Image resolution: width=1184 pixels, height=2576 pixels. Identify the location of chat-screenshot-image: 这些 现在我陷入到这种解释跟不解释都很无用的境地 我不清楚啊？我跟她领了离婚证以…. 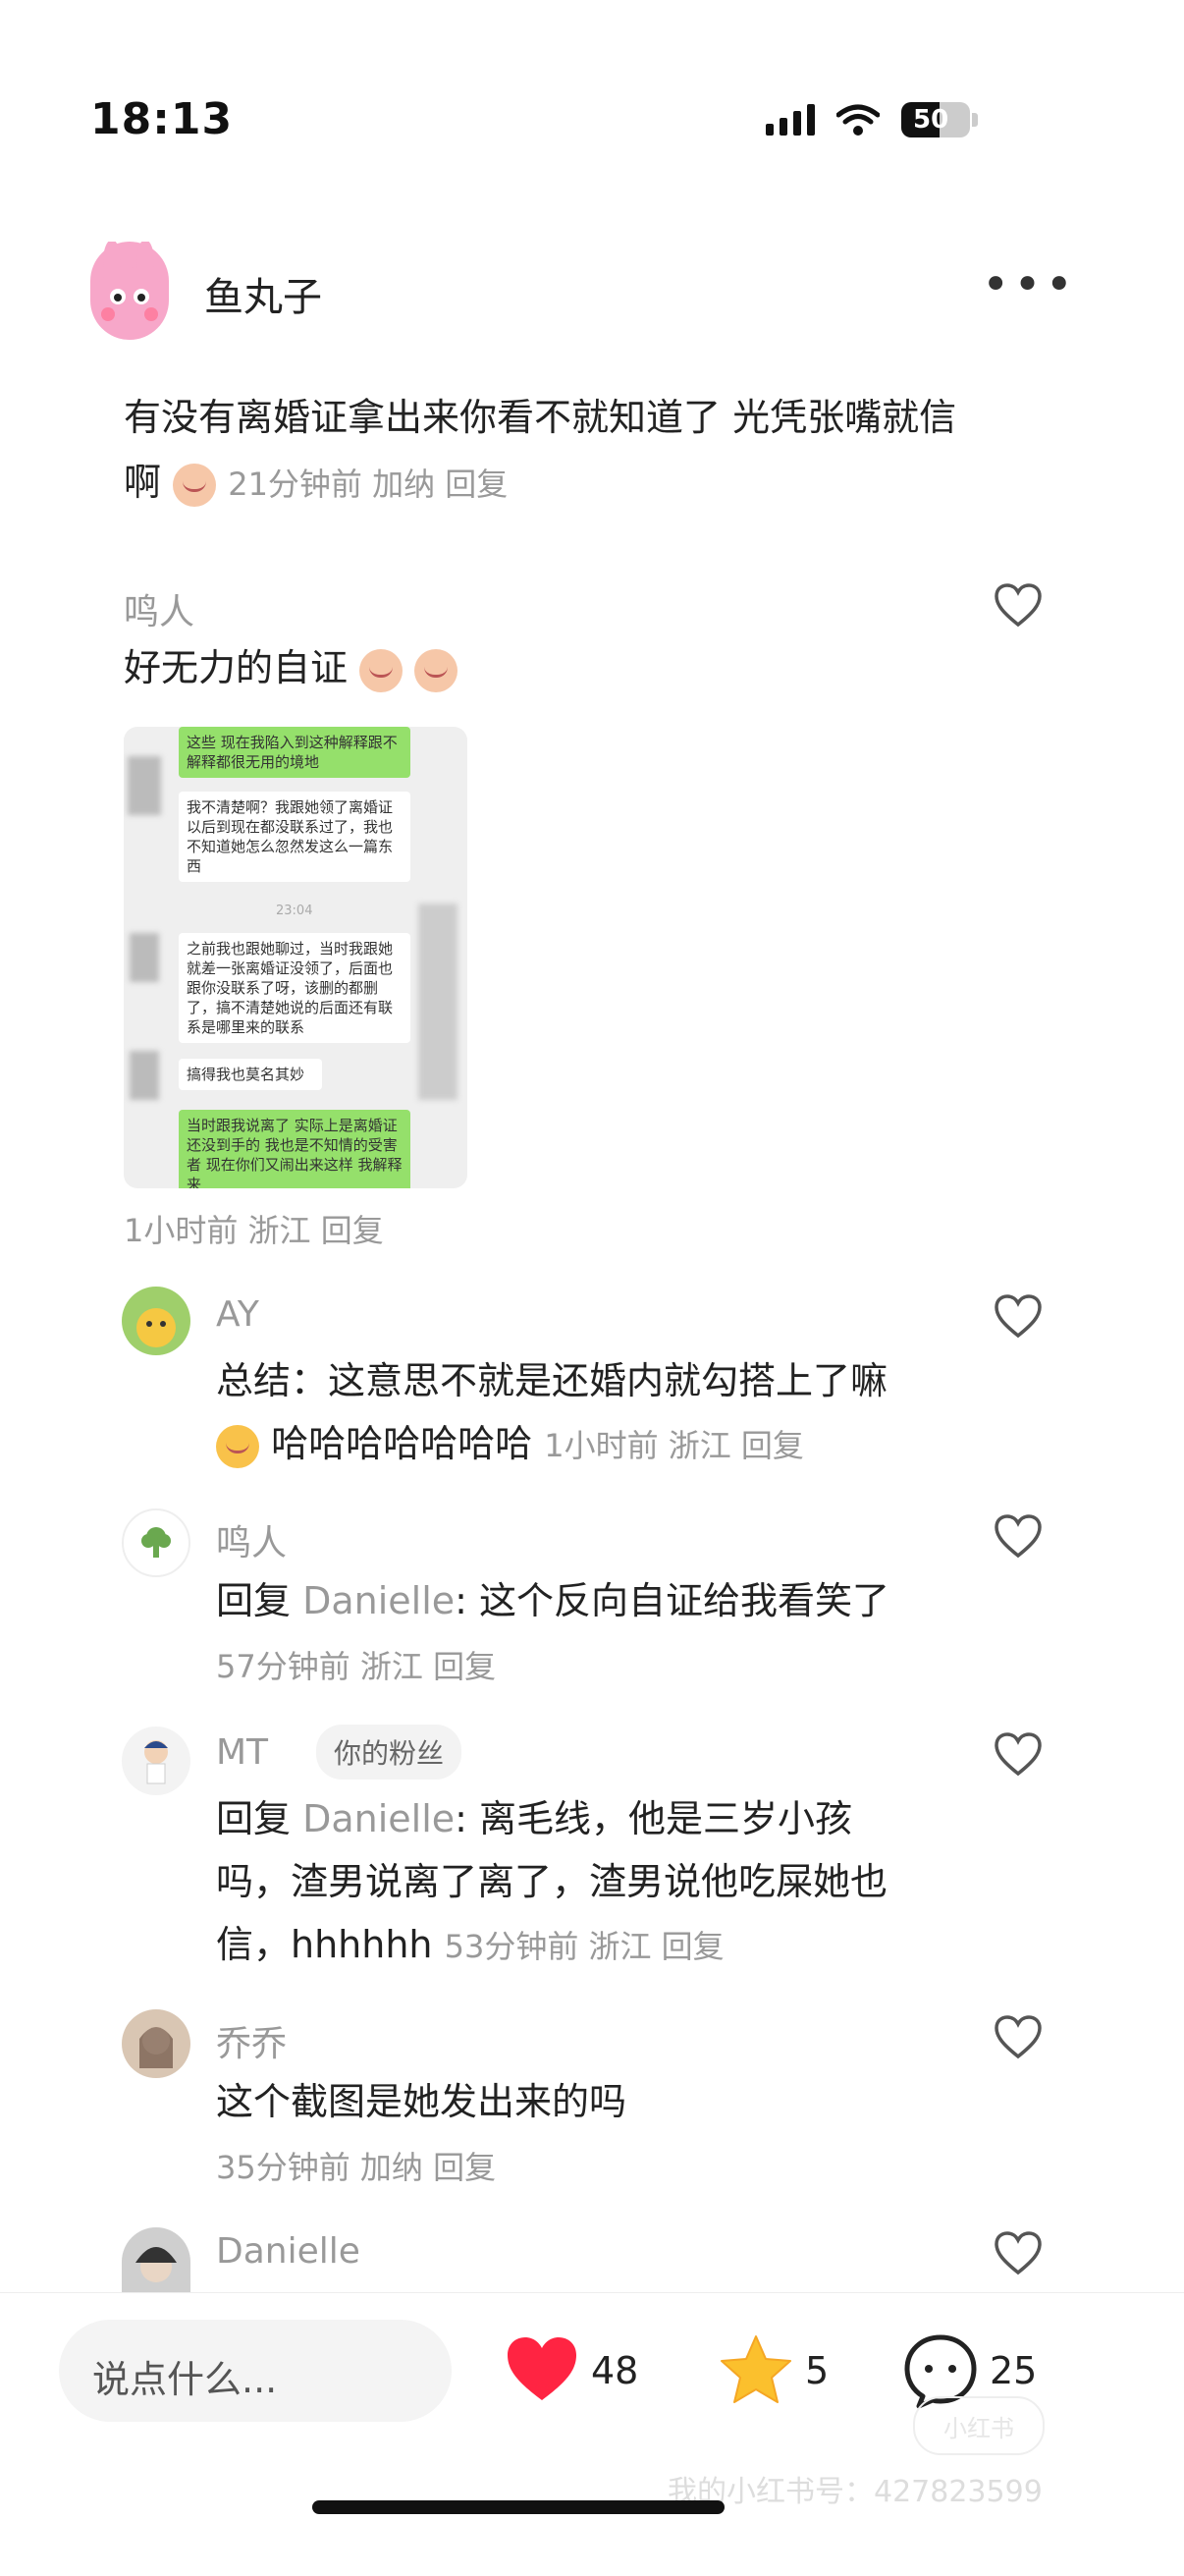
(295, 958).